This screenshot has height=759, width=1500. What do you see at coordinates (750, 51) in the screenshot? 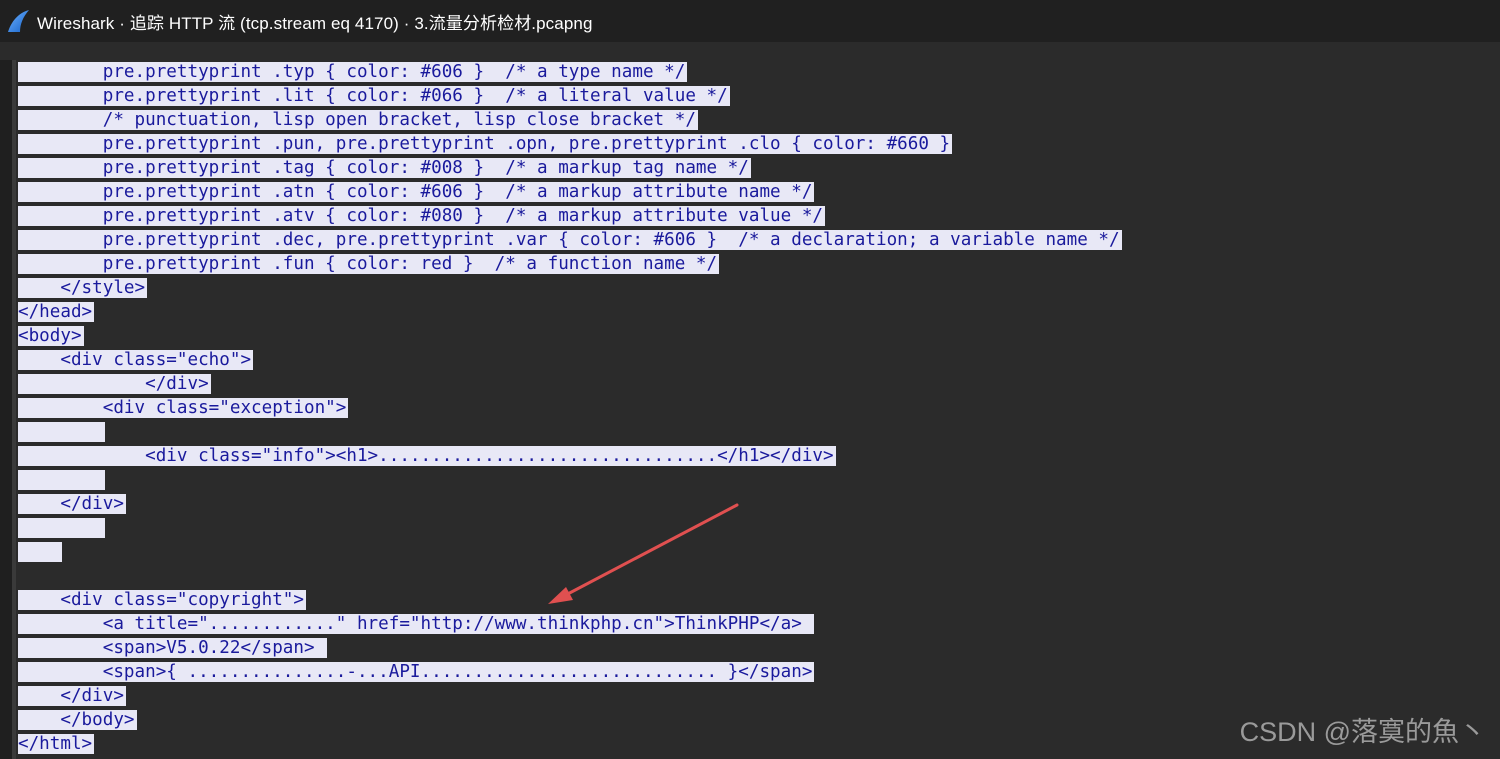
I see `toolbar-strip` at bounding box center [750, 51].